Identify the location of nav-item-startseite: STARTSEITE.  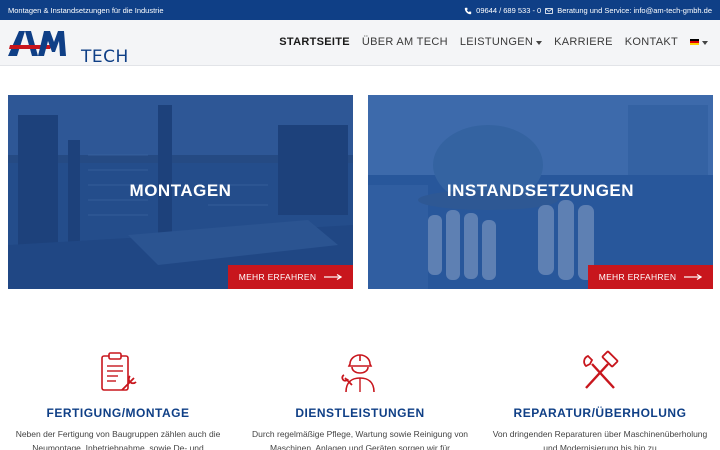
(314, 42).